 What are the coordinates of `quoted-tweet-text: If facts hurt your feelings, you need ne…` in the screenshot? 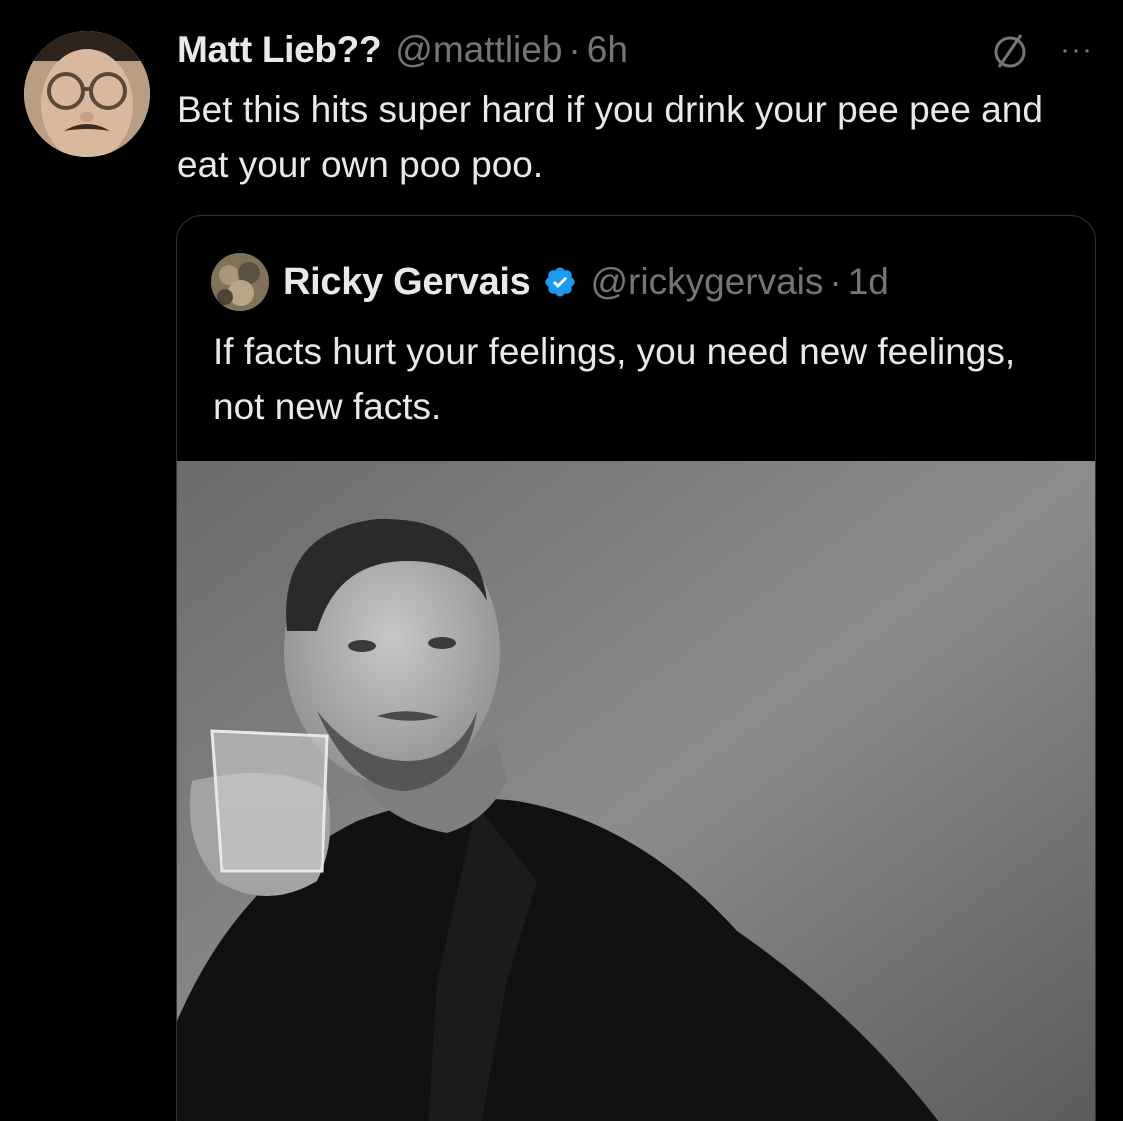 It's located at (614, 379).